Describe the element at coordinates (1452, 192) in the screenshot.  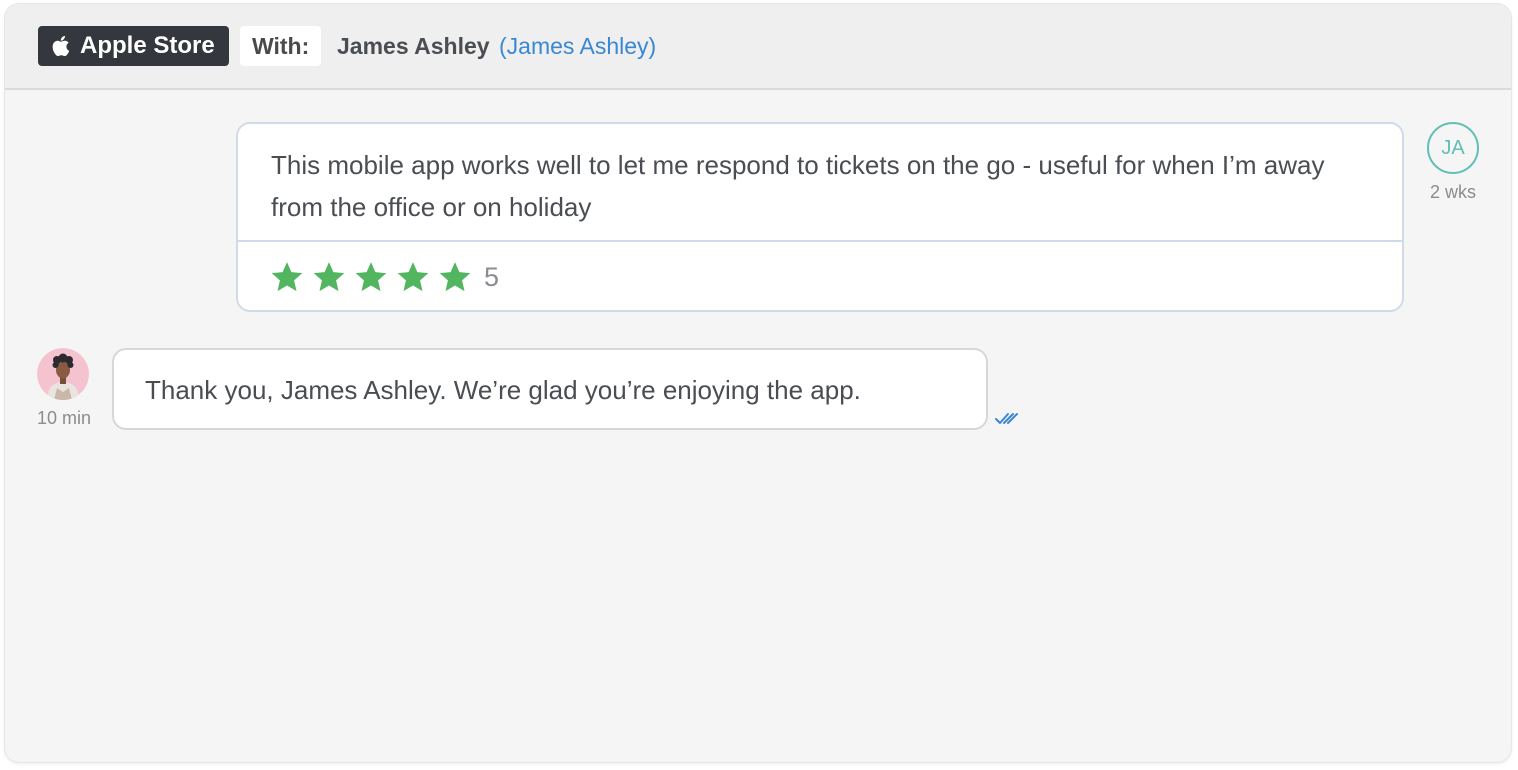
I see `incoming-timestamp: 2 wks` at that location.